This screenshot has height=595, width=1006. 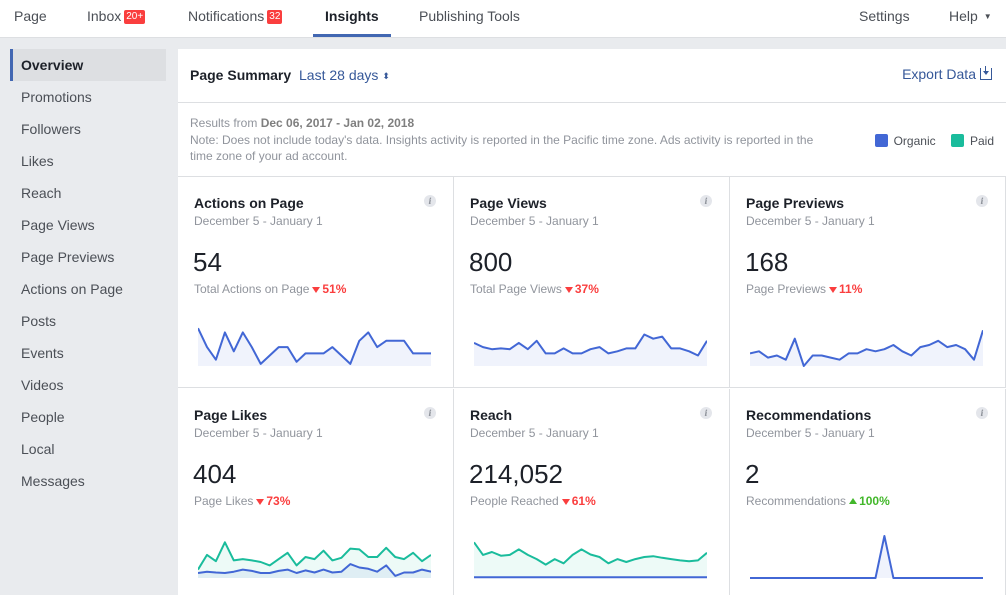 I want to click on nav-tab-label: Inbox, so click(x=104, y=16).